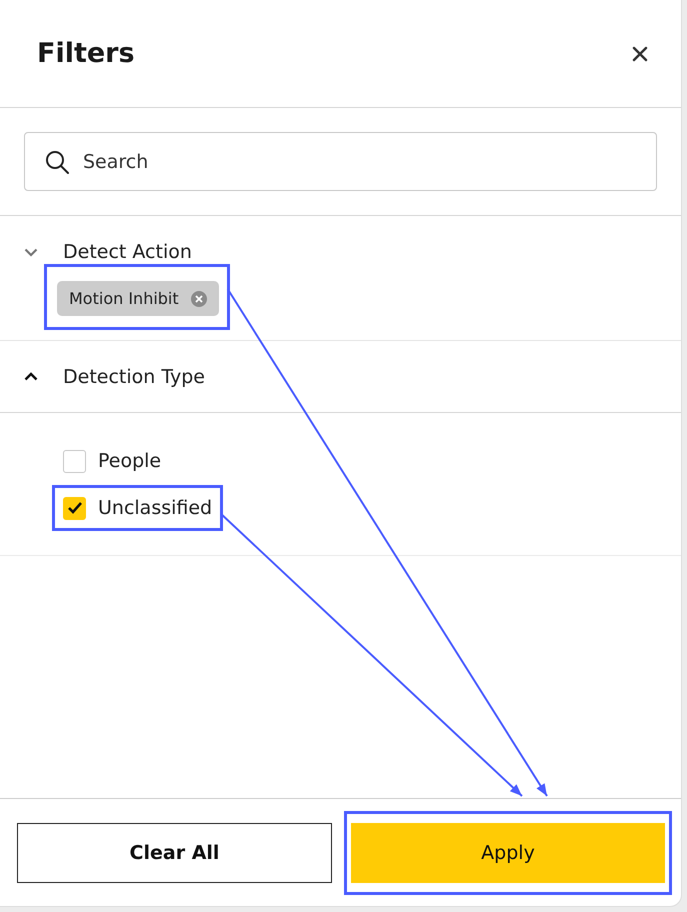 Image resolution: width=687 pixels, height=912 pixels. Describe the element at coordinates (127, 252) in the screenshot. I see `section-title: Detect Action` at that location.